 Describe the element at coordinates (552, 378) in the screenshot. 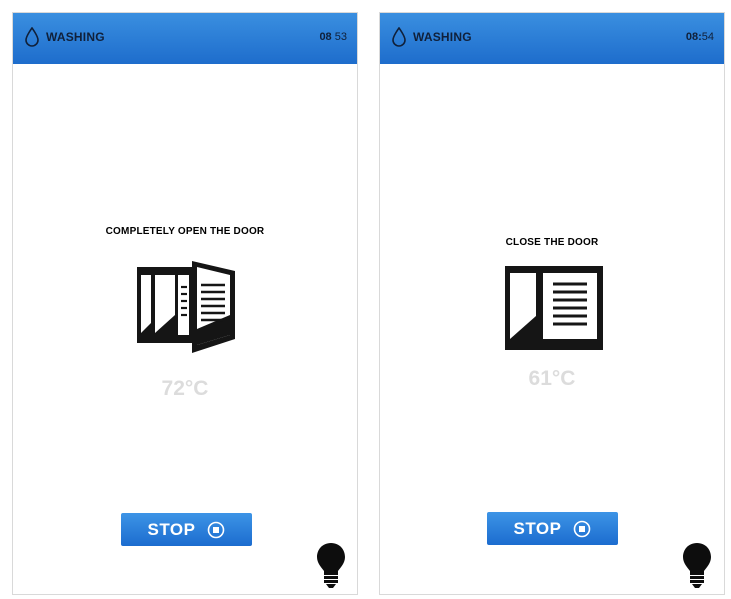

I see `temperature-readout: 61°C` at that location.